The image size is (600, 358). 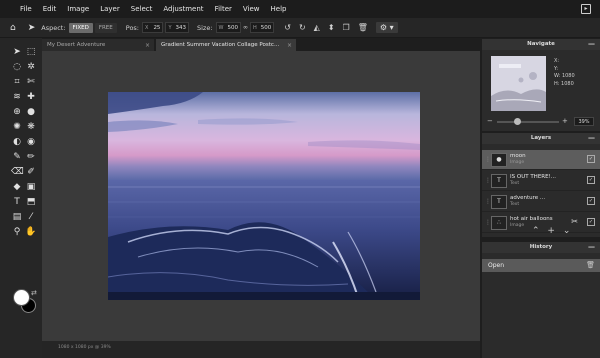 I want to click on fill-tool-icon: ◆, so click(x=17, y=187).